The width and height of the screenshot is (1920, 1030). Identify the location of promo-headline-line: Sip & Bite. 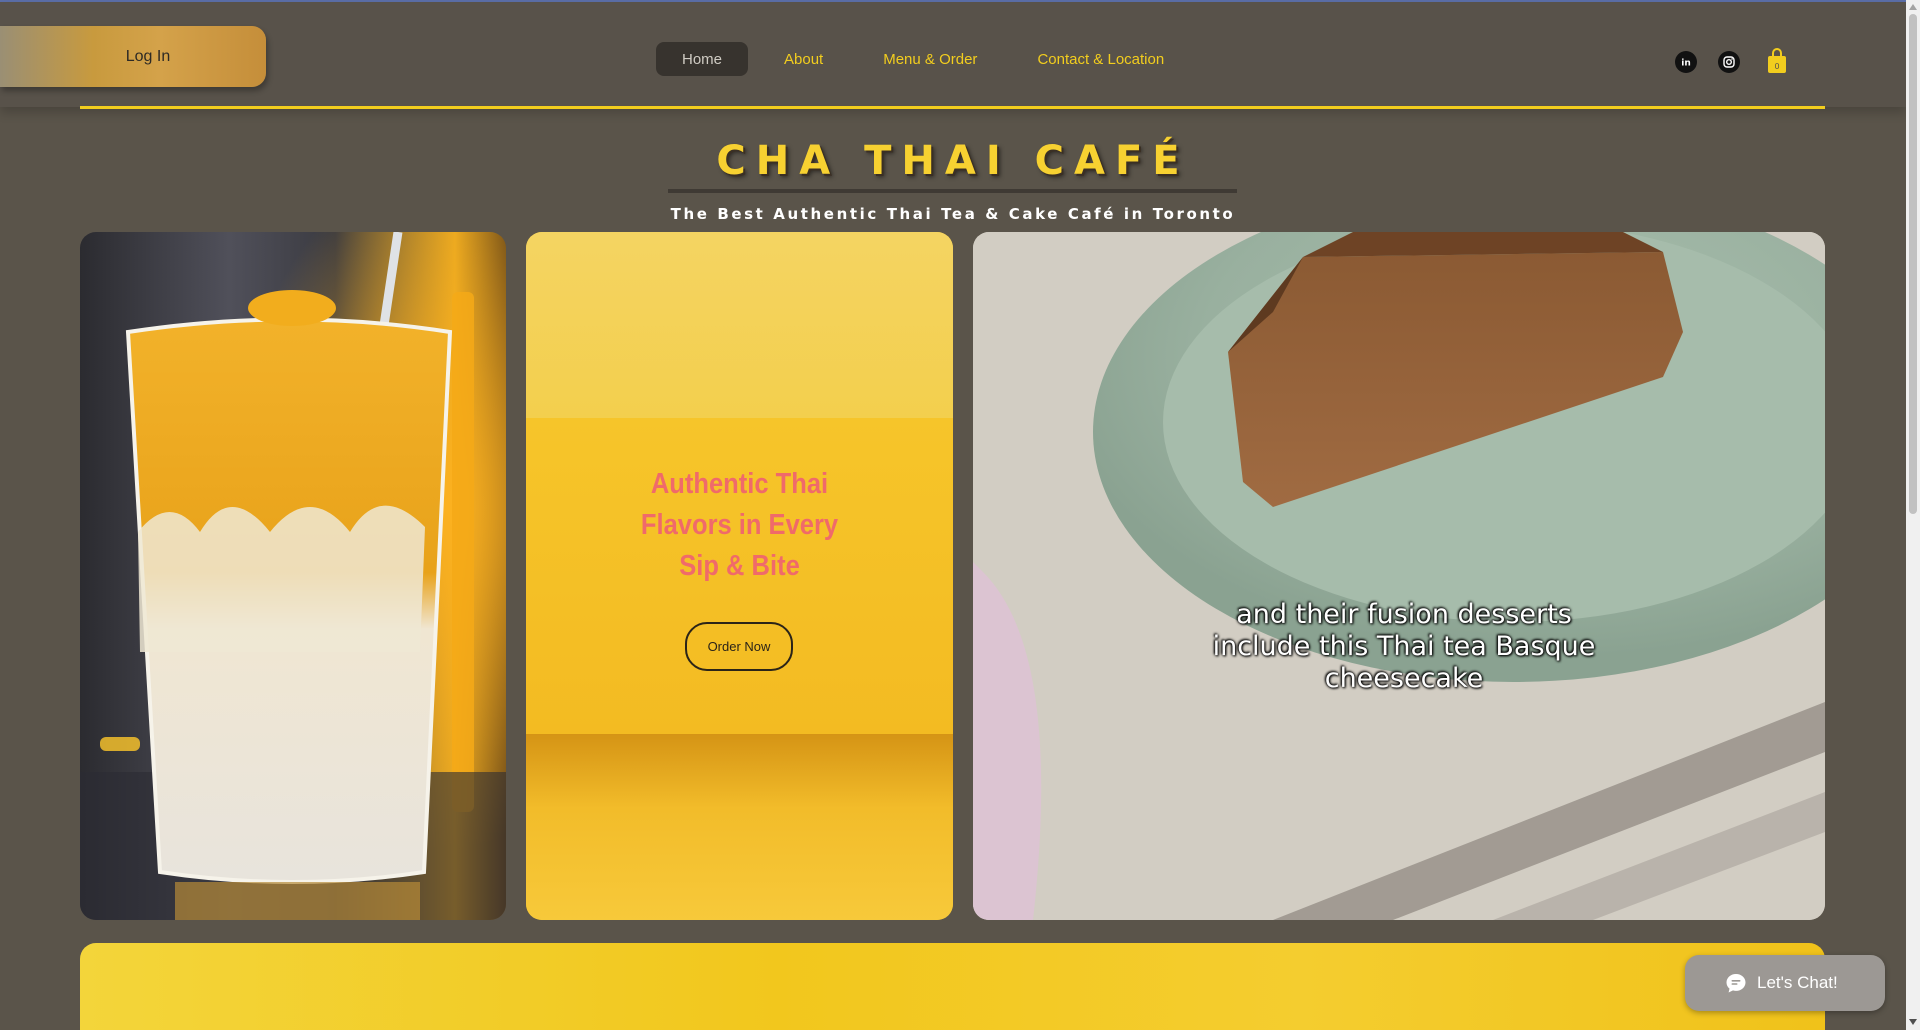
(739, 566).